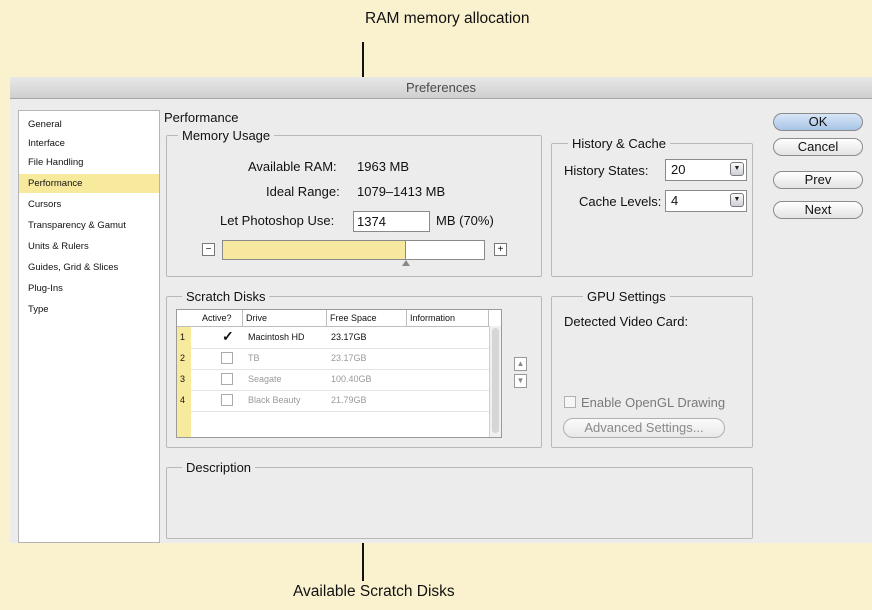 Image resolution: width=872 pixels, height=610 pixels. Describe the element at coordinates (184, 337) in the screenshot. I see `row-number: 1` at that location.